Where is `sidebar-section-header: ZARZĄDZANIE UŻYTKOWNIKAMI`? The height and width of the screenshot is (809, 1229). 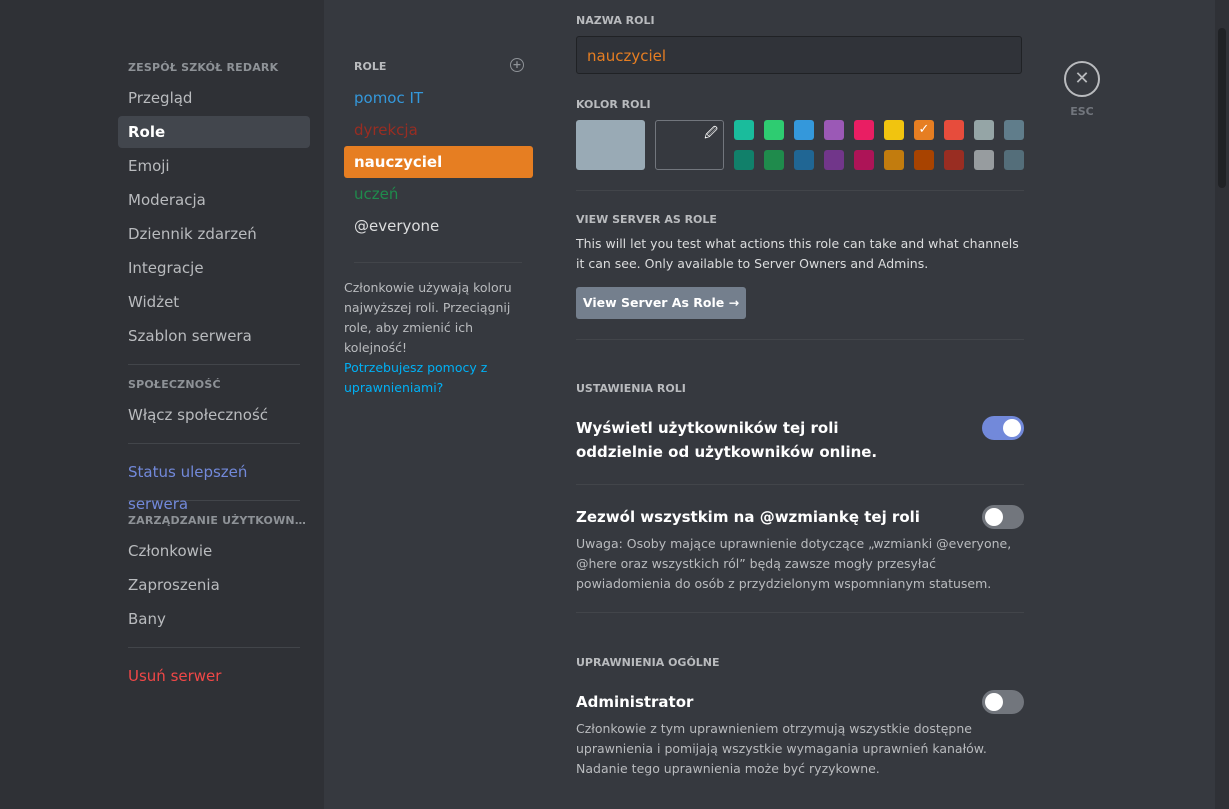 sidebar-section-header: ZARZĄDZANIE UŻYTKOWNIKAMI is located at coordinates (219, 520).